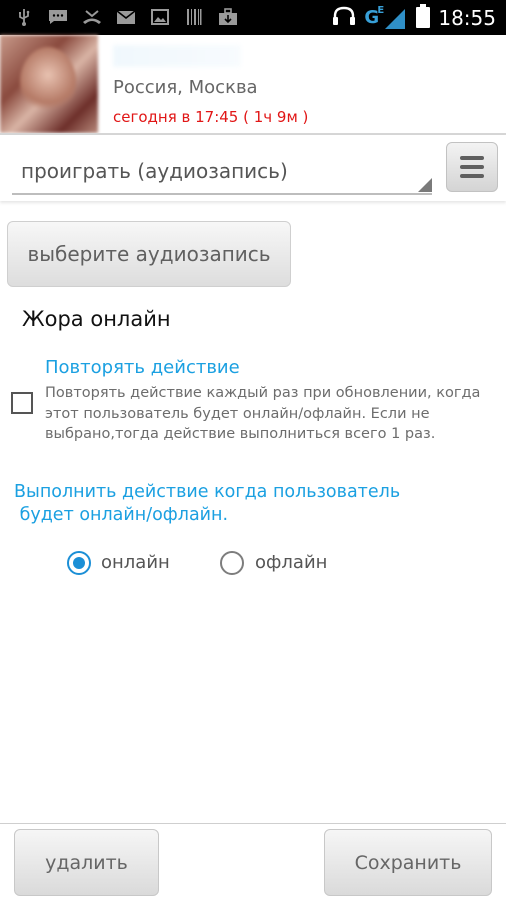 The width and height of the screenshot is (506, 900). I want to click on radio-online, so click(79, 563).